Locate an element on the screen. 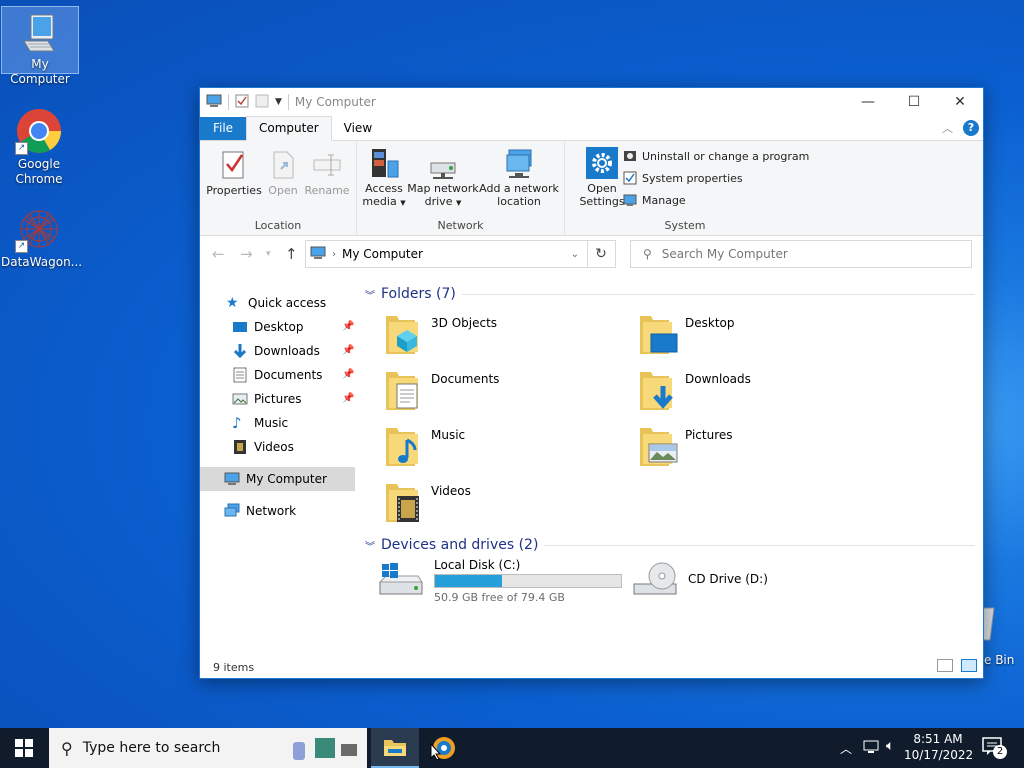 The height and width of the screenshot is (768, 1024). details-view-icon is located at coordinates (945, 665).